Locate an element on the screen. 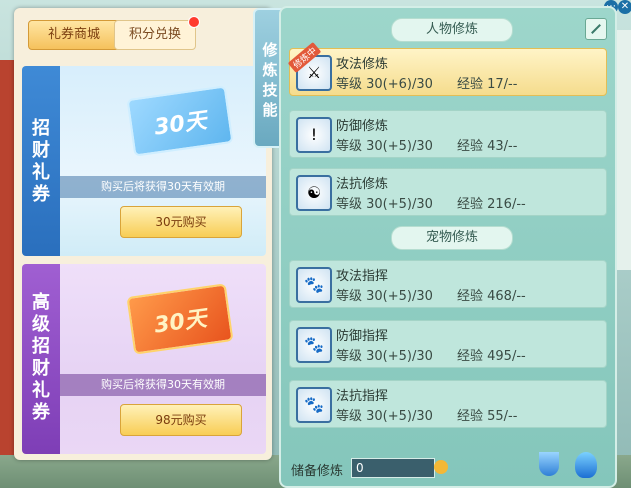 This screenshot has height=488, width=631. skill-exp: 经验 43/-- is located at coordinates (487, 146).